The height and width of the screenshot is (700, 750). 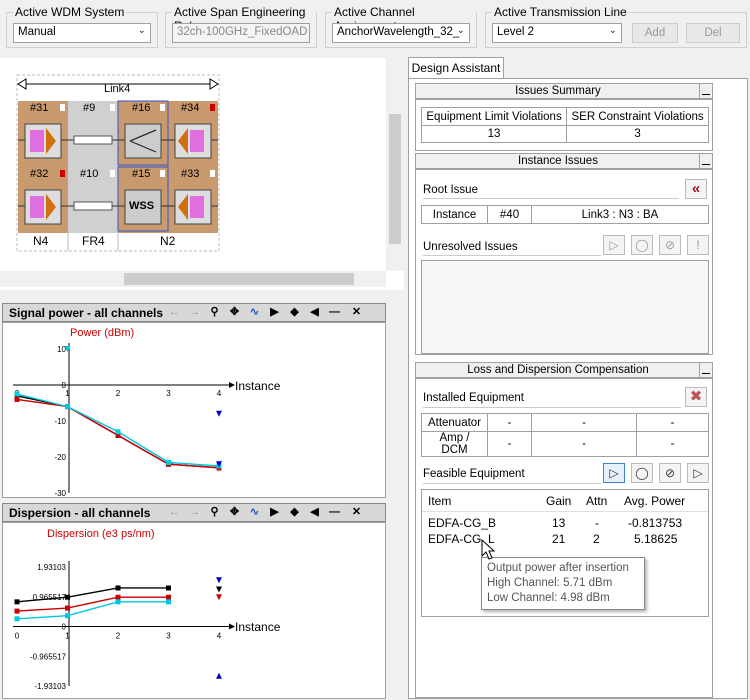 What do you see at coordinates (194, 410) in the screenshot?
I see `signal-chart: 100-10-20-3001234 Power (dBm) Instance` at bounding box center [194, 410].